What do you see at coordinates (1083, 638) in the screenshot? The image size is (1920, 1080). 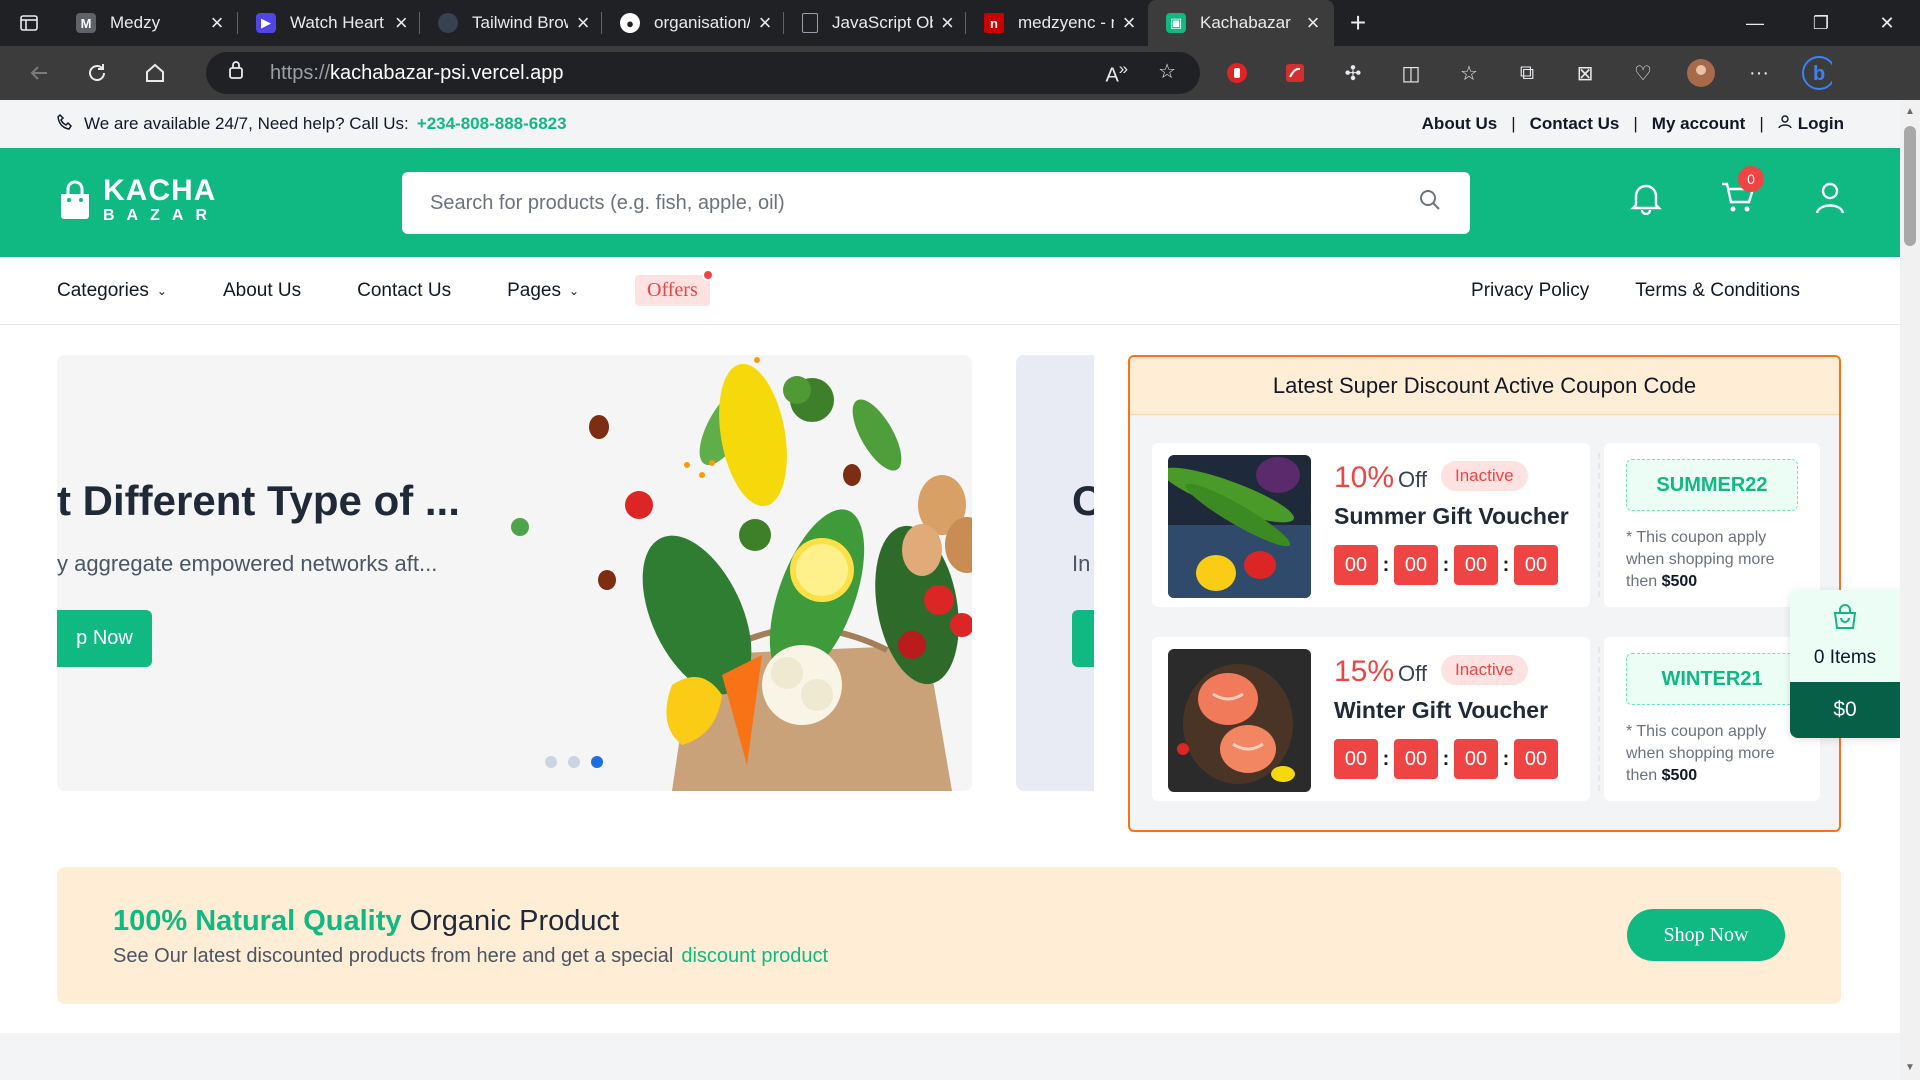 I see `next-slide-button` at bounding box center [1083, 638].